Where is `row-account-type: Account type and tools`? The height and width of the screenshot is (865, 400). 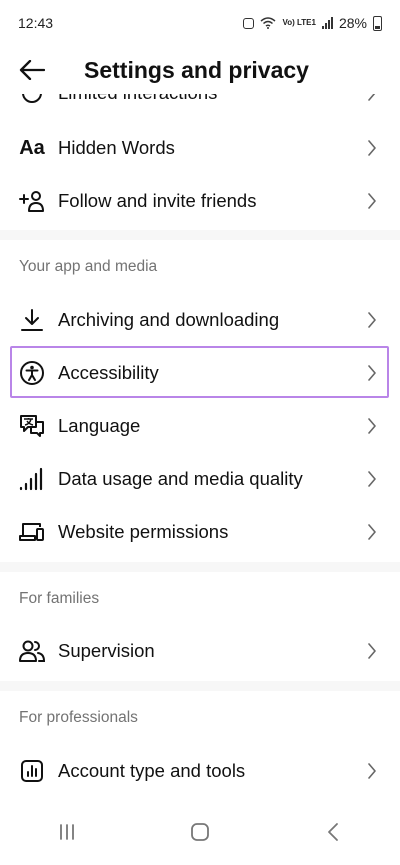
row-account-type: Account type and tools is located at coordinates (200, 771).